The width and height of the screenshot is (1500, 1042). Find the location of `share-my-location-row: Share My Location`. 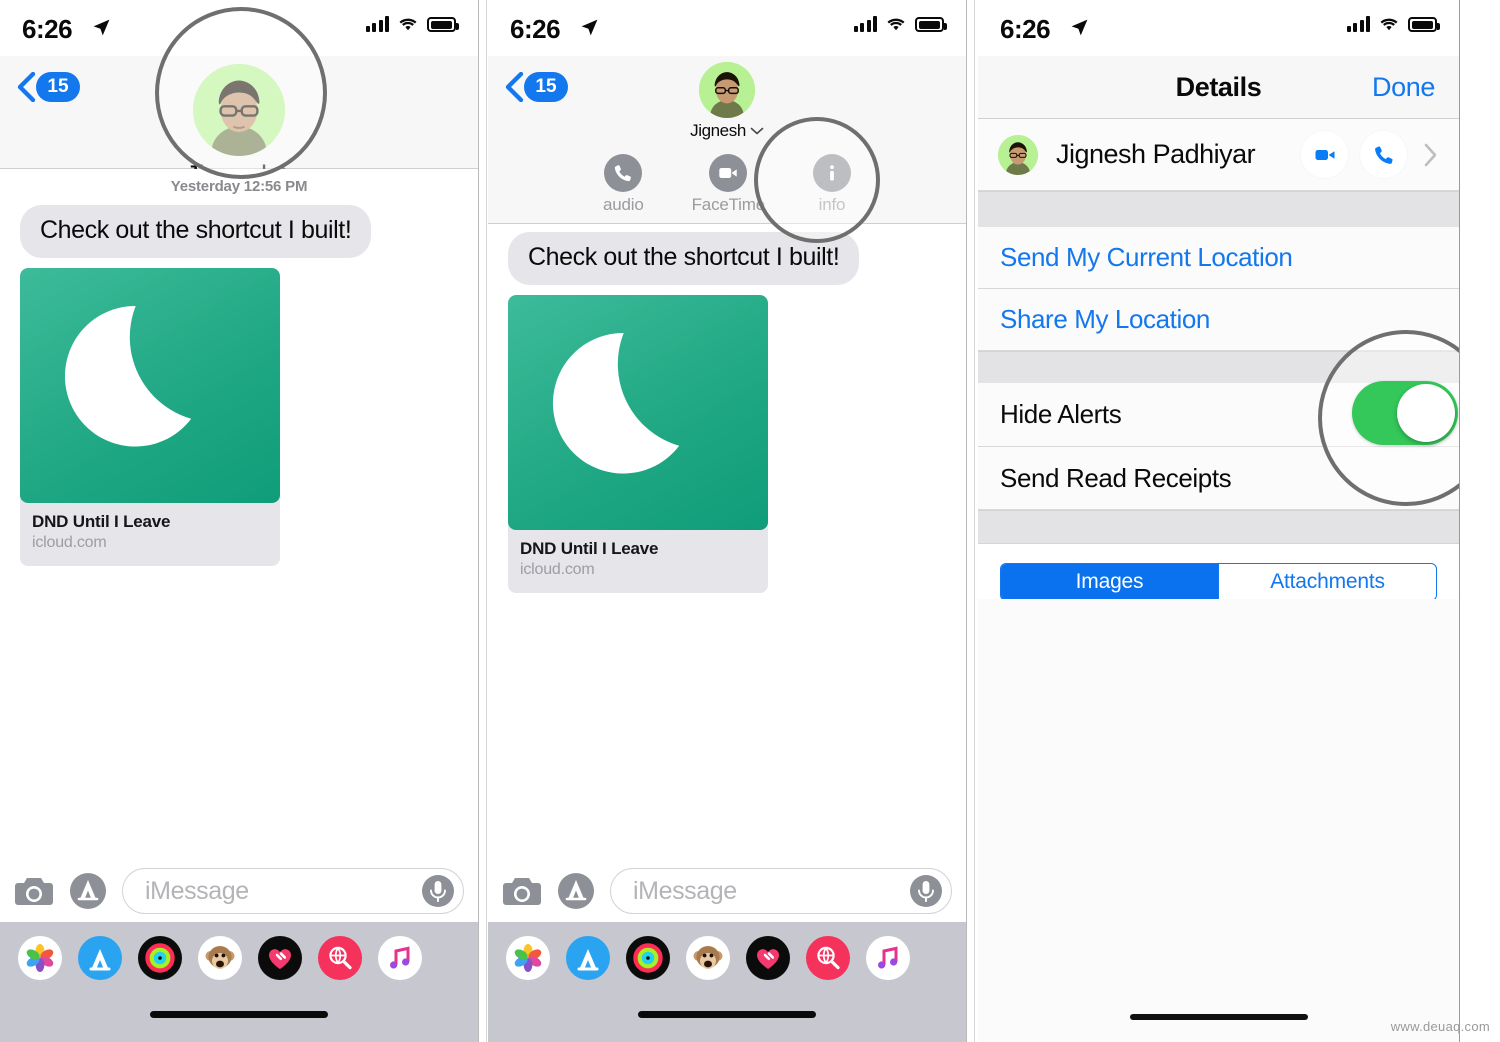

share-my-location-row: Share My Location is located at coordinates (1218, 320).